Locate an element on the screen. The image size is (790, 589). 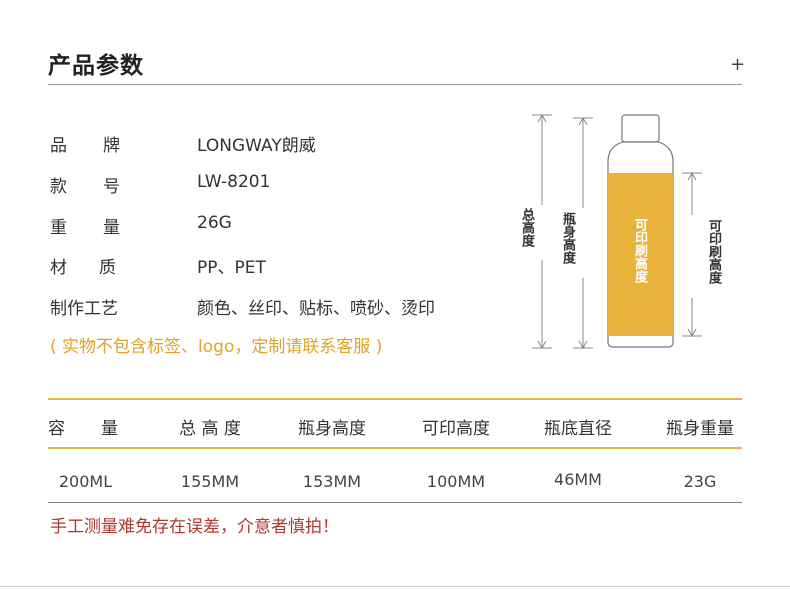
table-cell: 23G is located at coordinates (700, 481).